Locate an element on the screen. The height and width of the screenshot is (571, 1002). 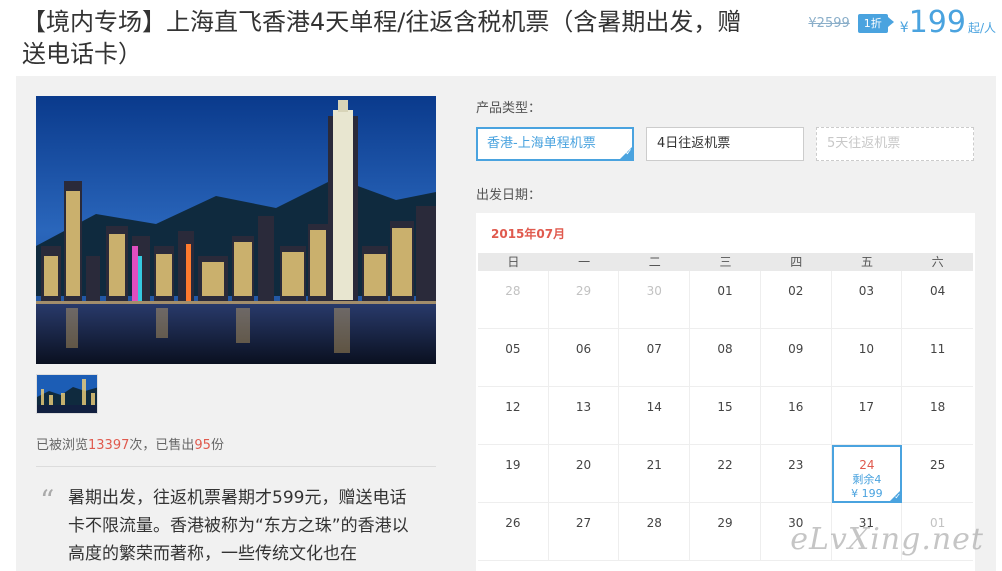
day-number: 03 is located at coordinates (866, 291).